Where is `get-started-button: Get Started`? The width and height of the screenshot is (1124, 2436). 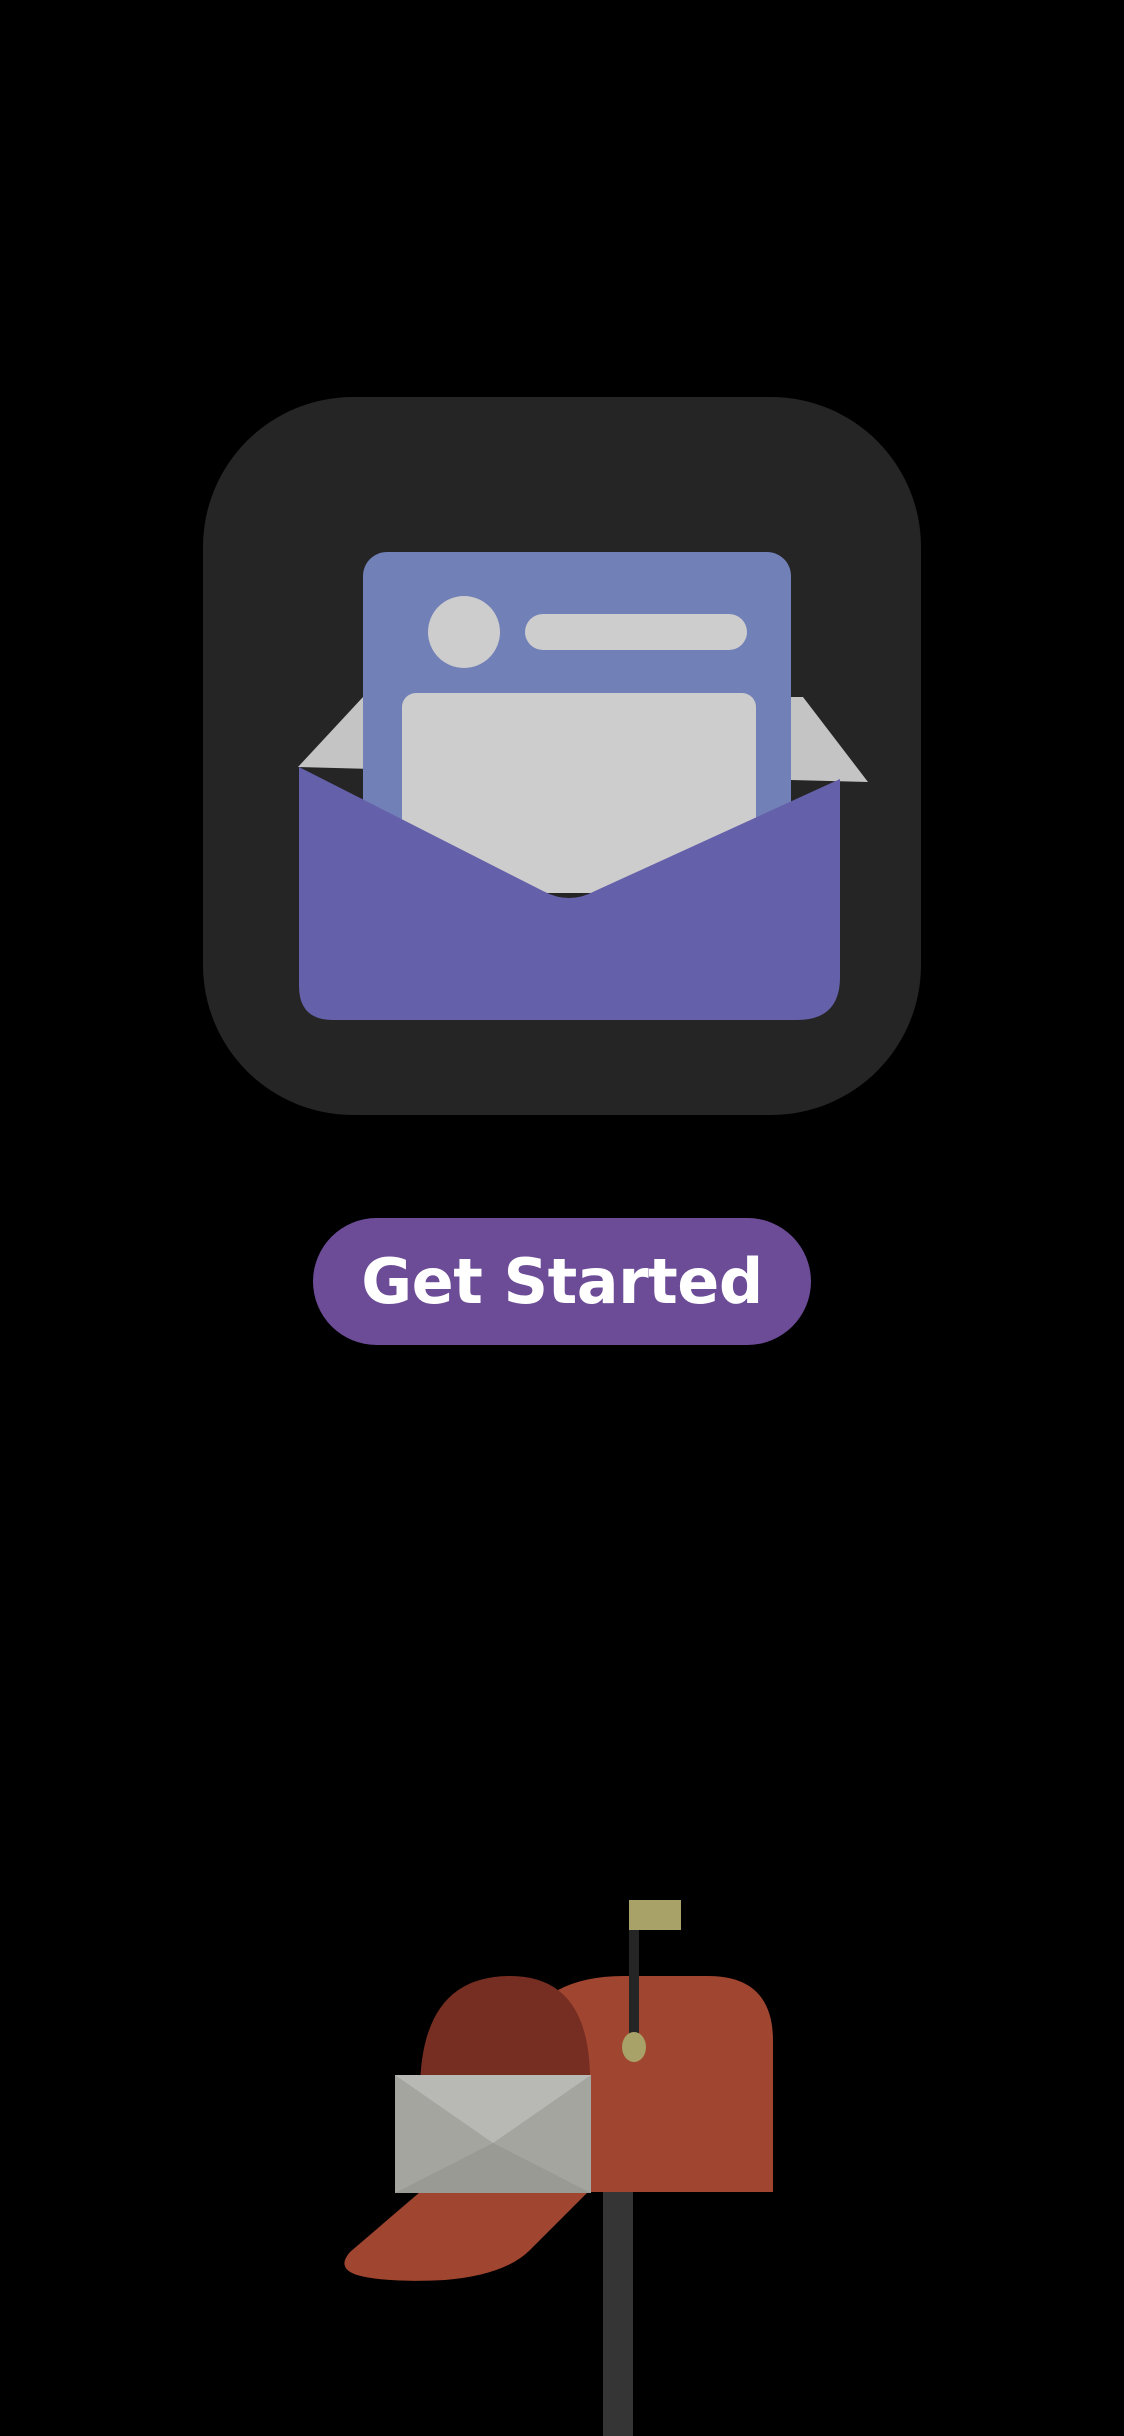 get-started-button: Get Started is located at coordinates (562, 1281).